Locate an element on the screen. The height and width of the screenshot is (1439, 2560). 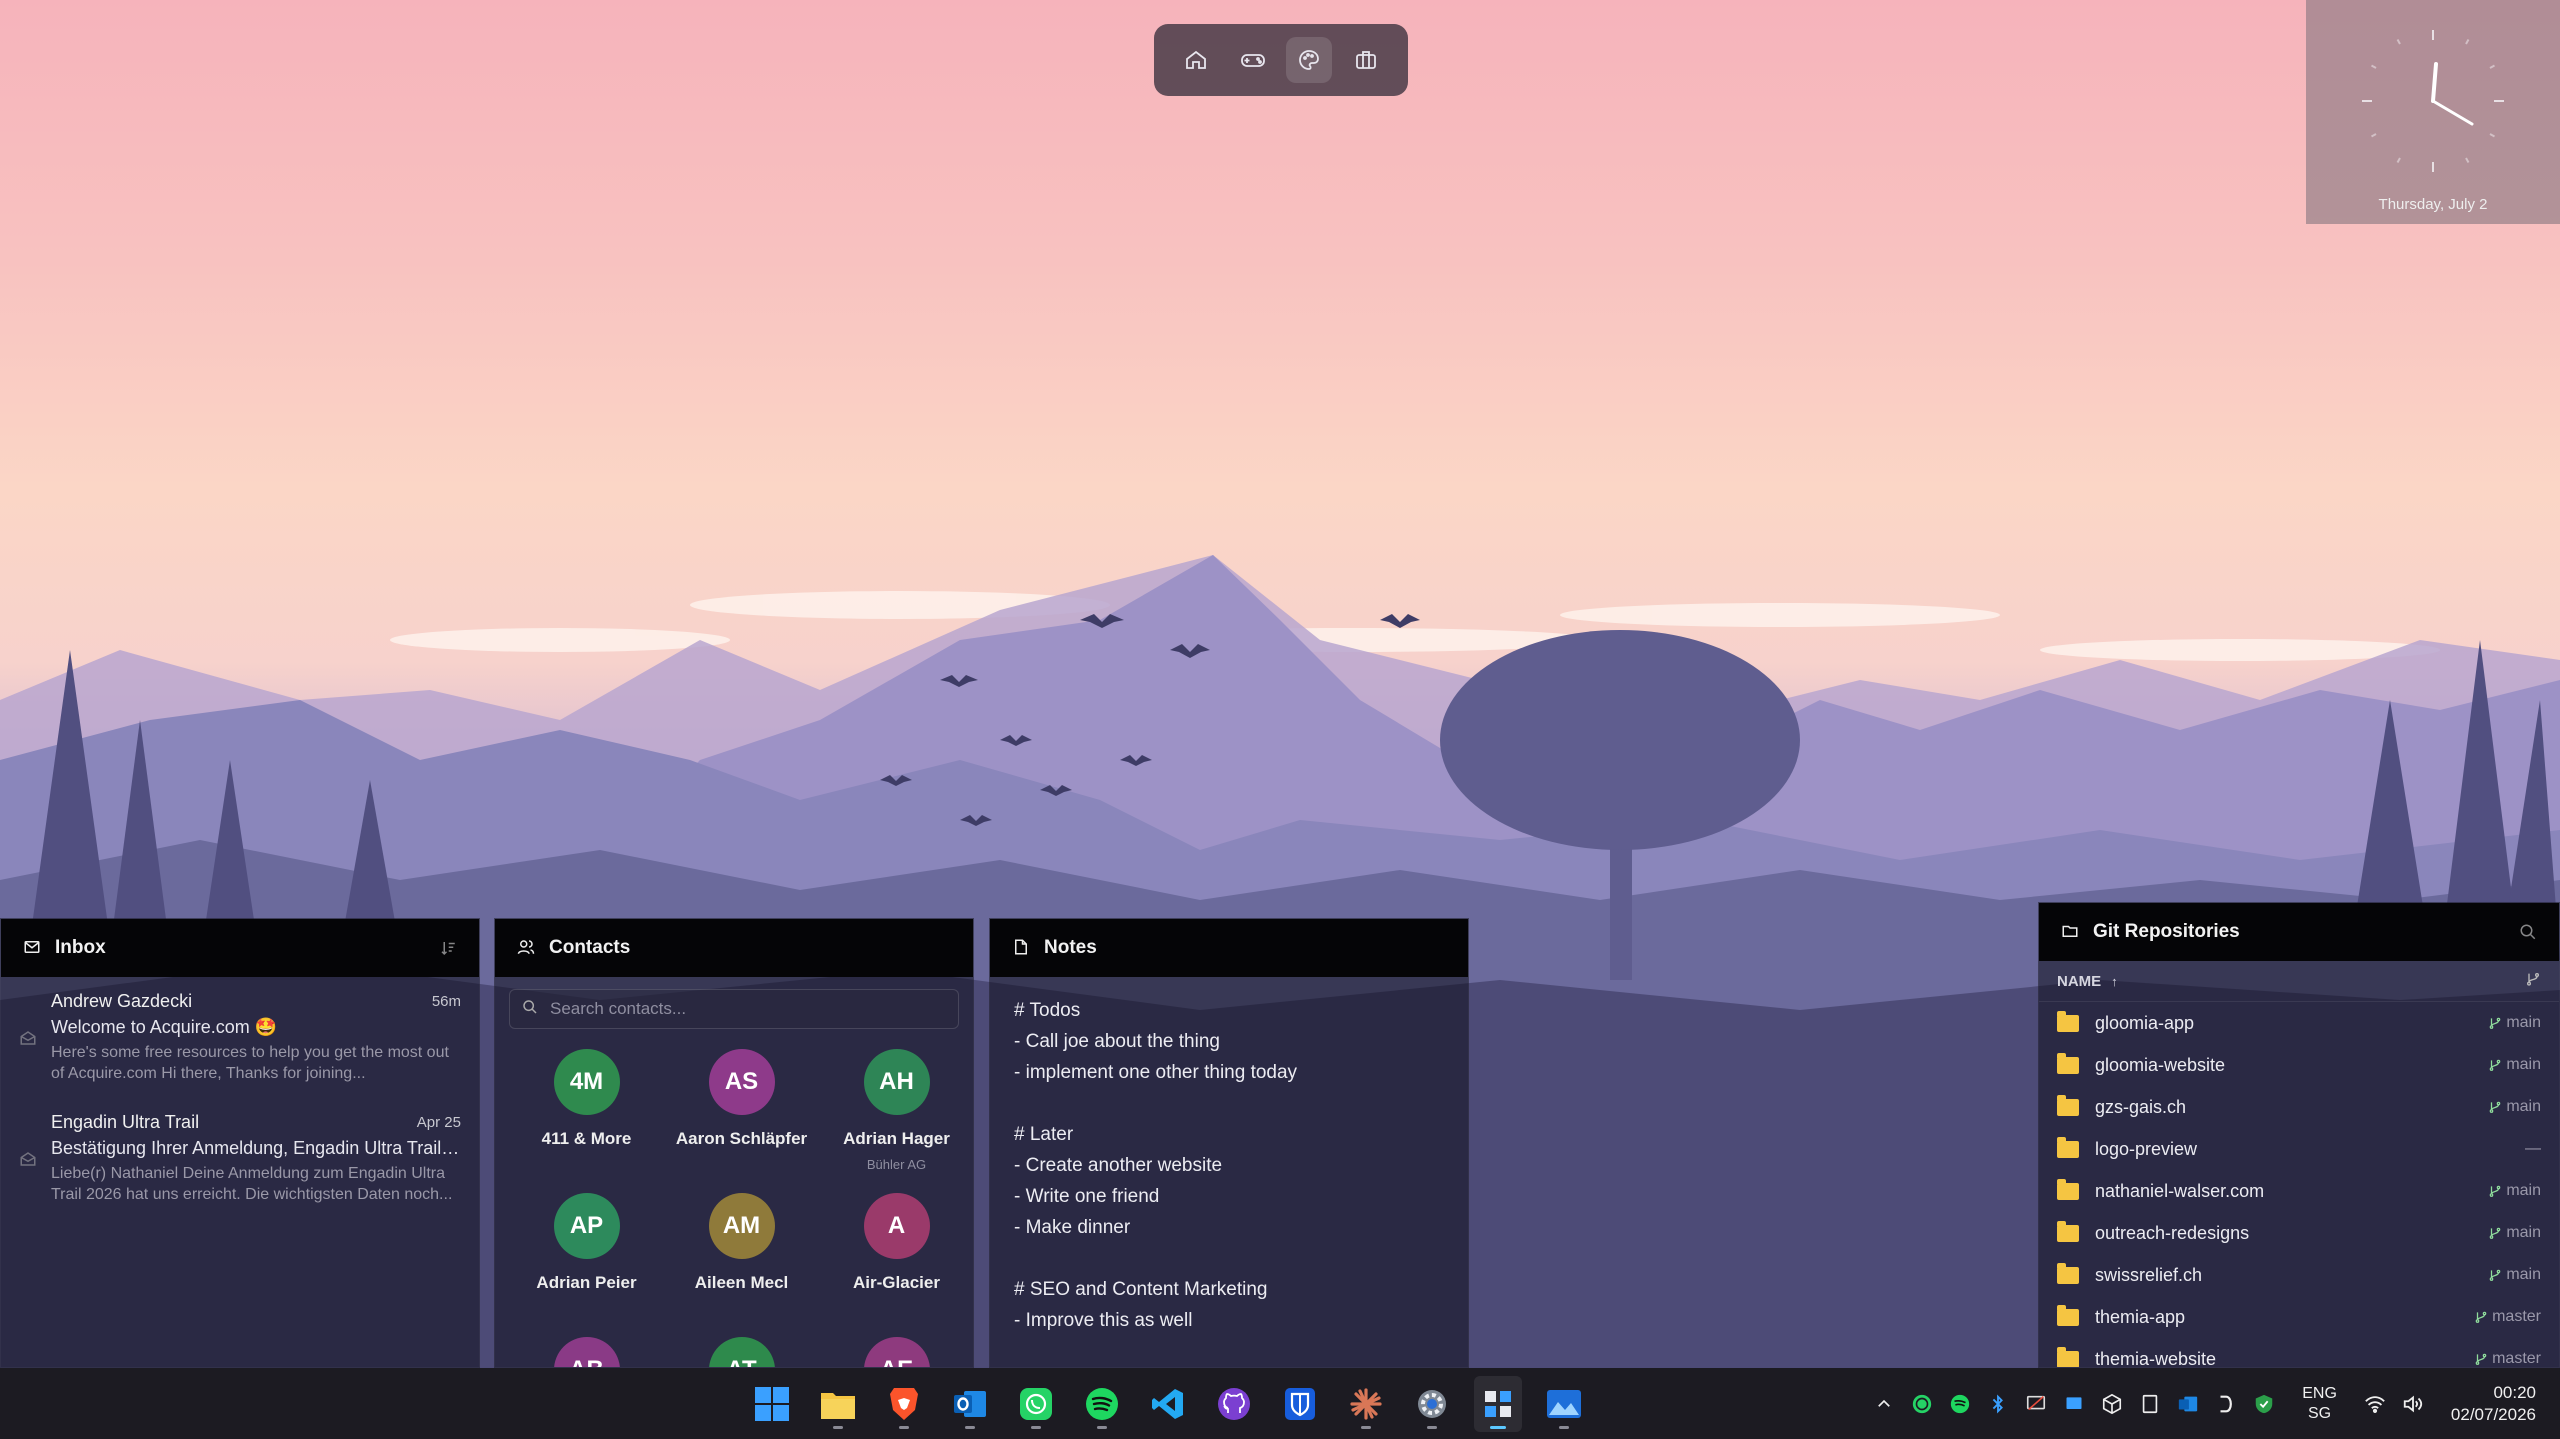
whatsapp-button is located at coordinates (1036, 1404).